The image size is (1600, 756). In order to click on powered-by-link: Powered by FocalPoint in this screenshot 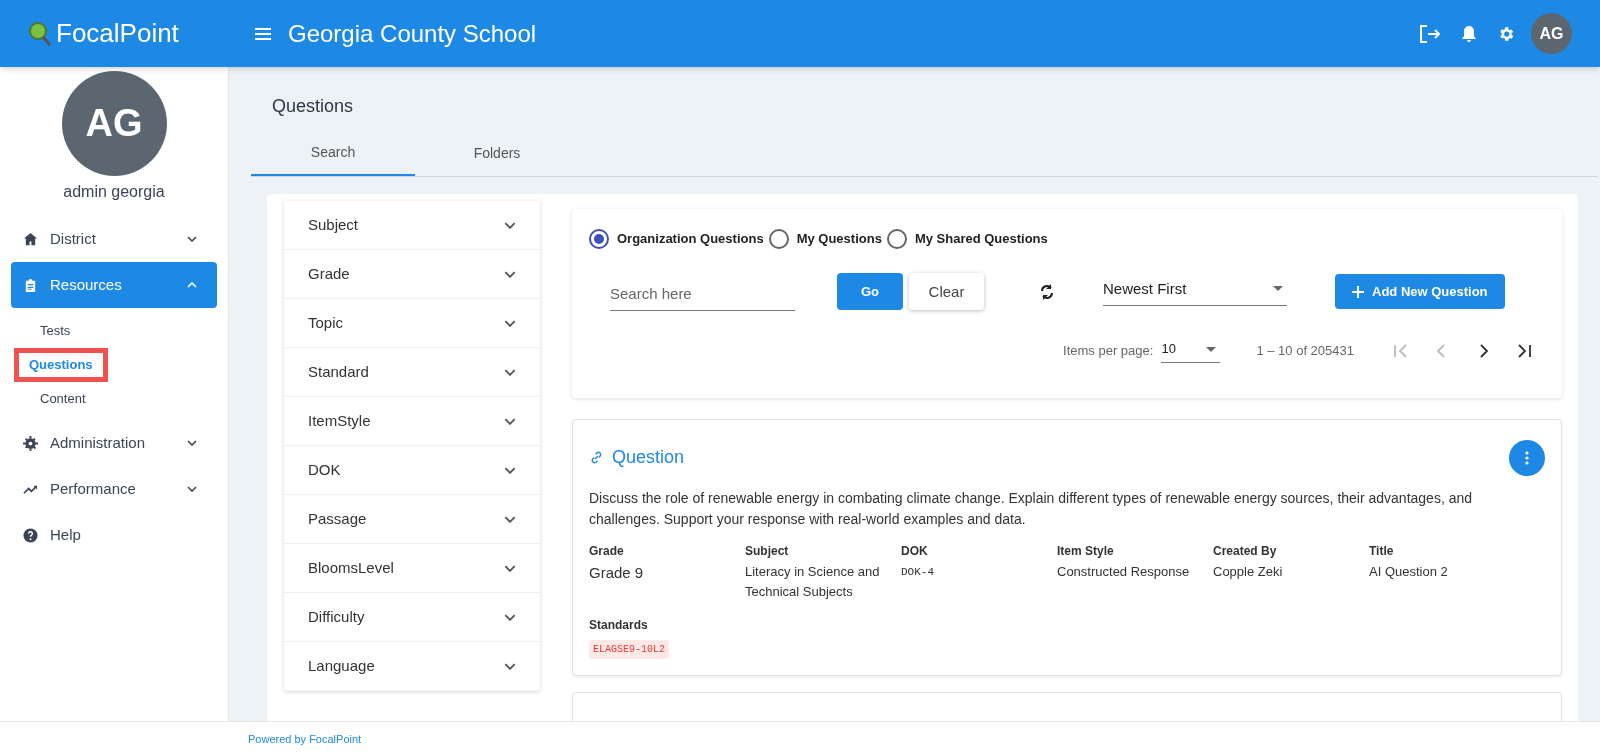, I will do `click(305, 739)`.